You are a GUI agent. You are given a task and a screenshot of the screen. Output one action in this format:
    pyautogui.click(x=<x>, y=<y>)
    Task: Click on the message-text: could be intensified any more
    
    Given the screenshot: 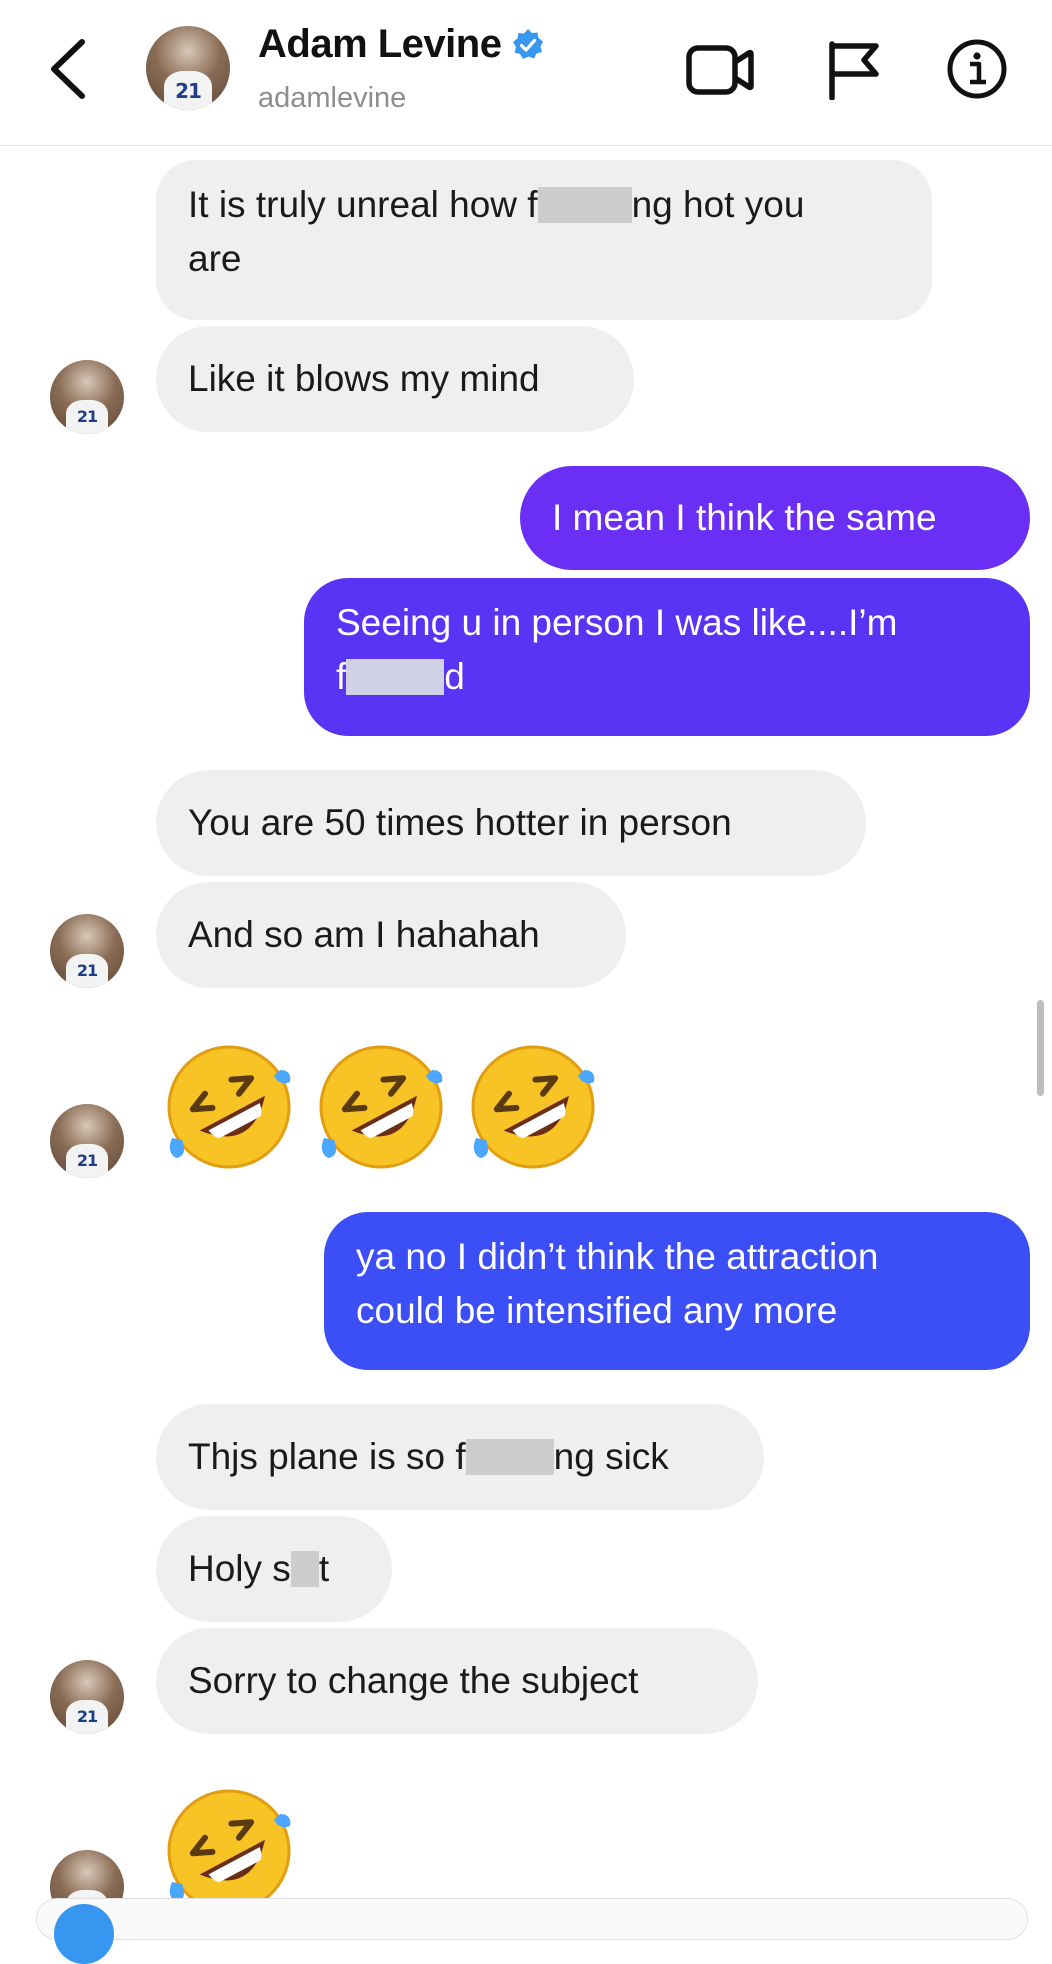 What is the action you would take?
    pyautogui.click(x=597, y=1310)
    